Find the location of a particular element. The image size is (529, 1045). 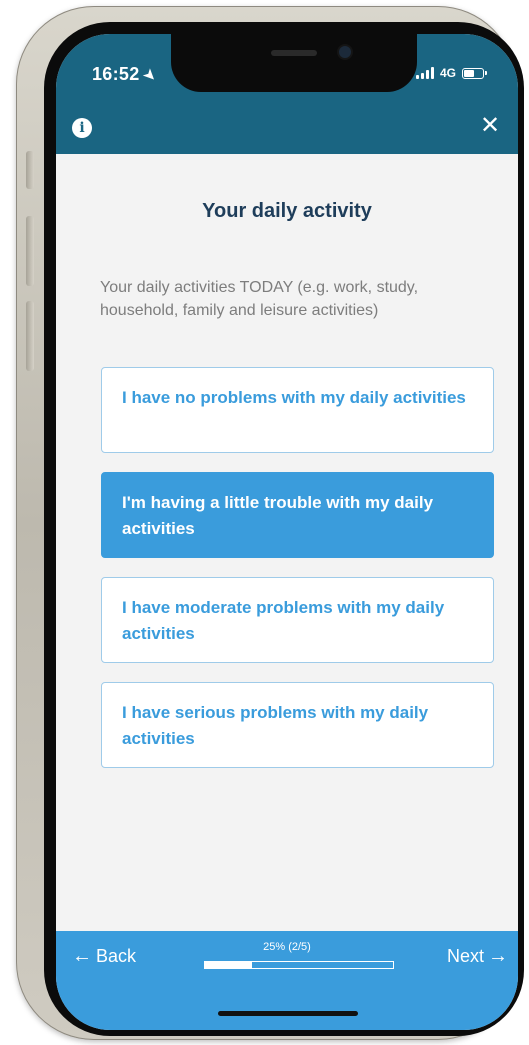

cellular-signal-icon is located at coordinates (424, 73).